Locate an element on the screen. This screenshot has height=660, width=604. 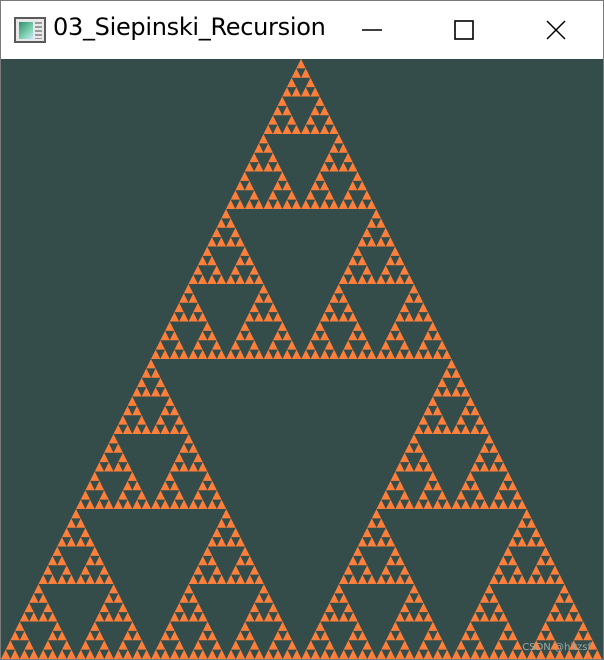
window-title: 03_Siepinski_Recursion is located at coordinates (189, 27).